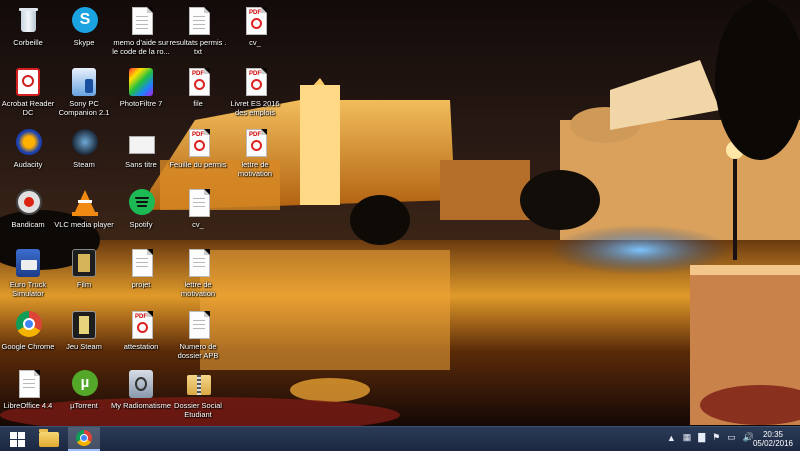 The image size is (800, 451). I want to click on desktop-icon-utorrent: µ µTorrent, so click(84, 396).